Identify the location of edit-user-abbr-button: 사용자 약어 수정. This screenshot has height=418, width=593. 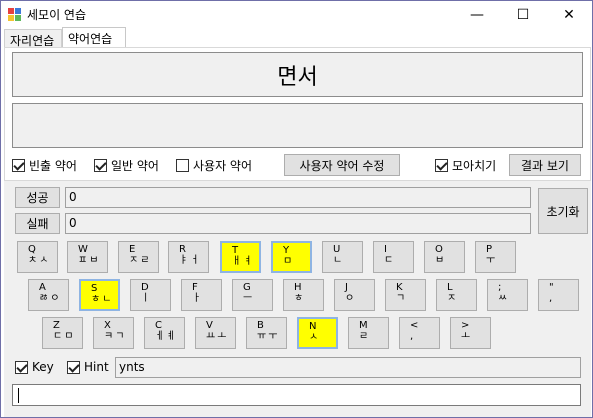
(342, 165).